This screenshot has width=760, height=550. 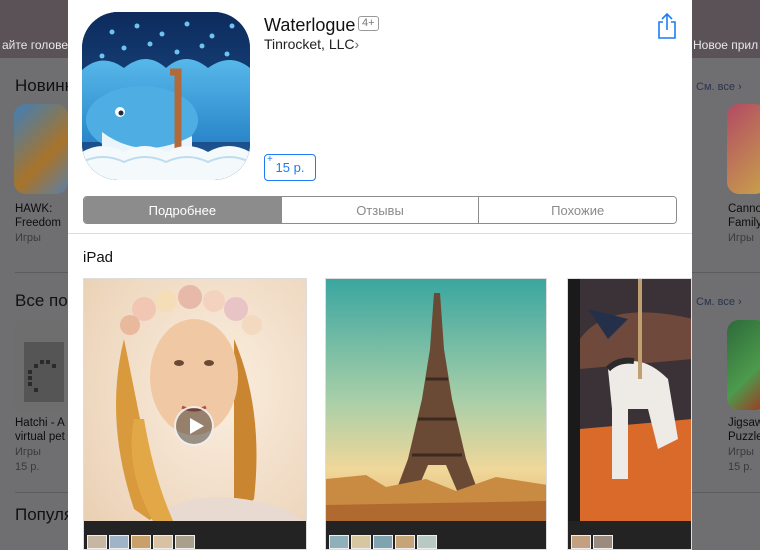 What do you see at coordinates (40, 423) in the screenshot?
I see `app-name-hatchi-1: Hatchi - A` at bounding box center [40, 423].